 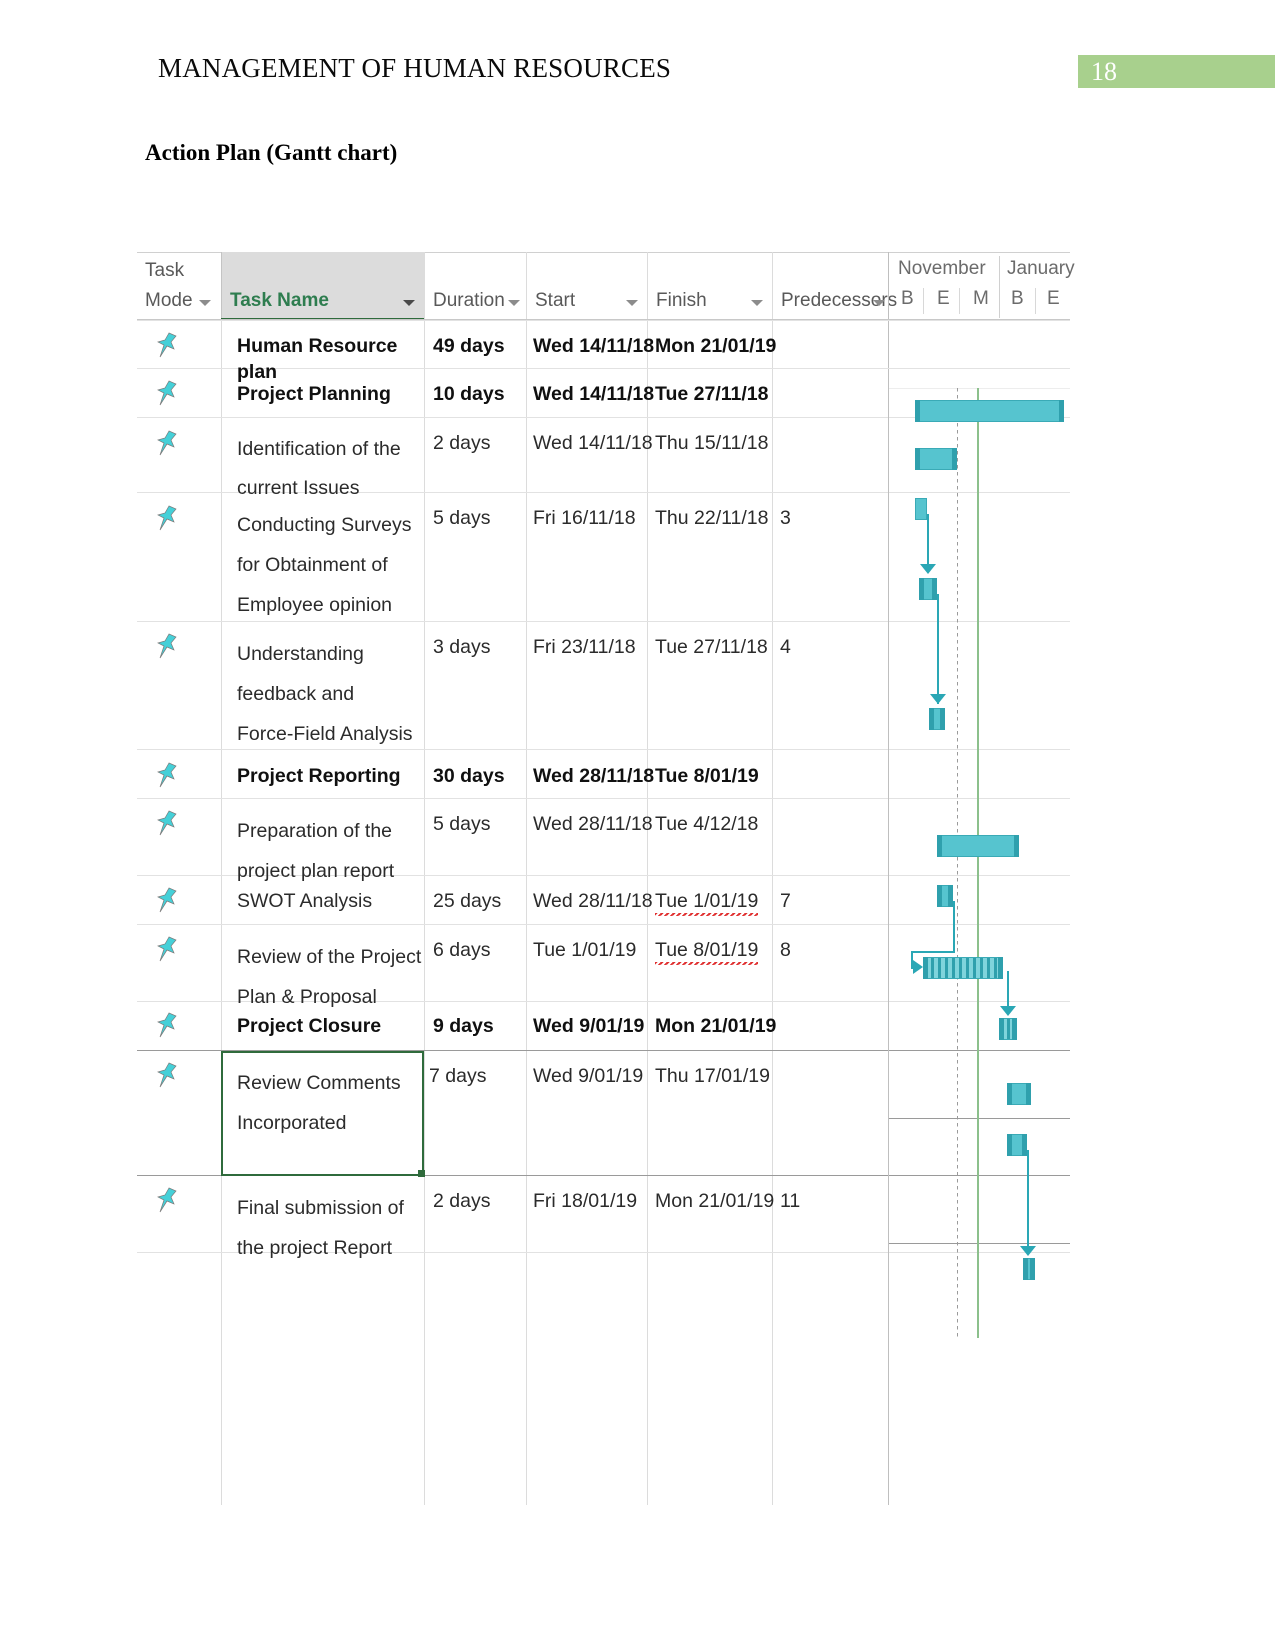 What do you see at coordinates (514, 303) in the screenshot?
I see `chevron-down-icon-duration` at bounding box center [514, 303].